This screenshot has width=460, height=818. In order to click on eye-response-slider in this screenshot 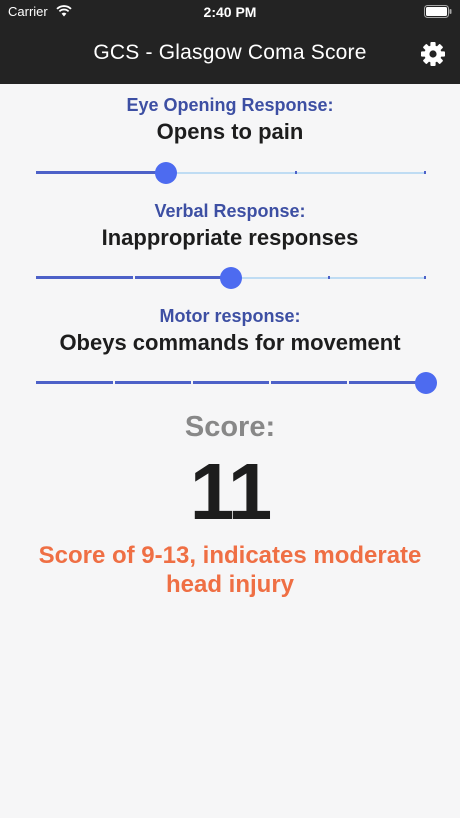, I will do `click(231, 173)`.